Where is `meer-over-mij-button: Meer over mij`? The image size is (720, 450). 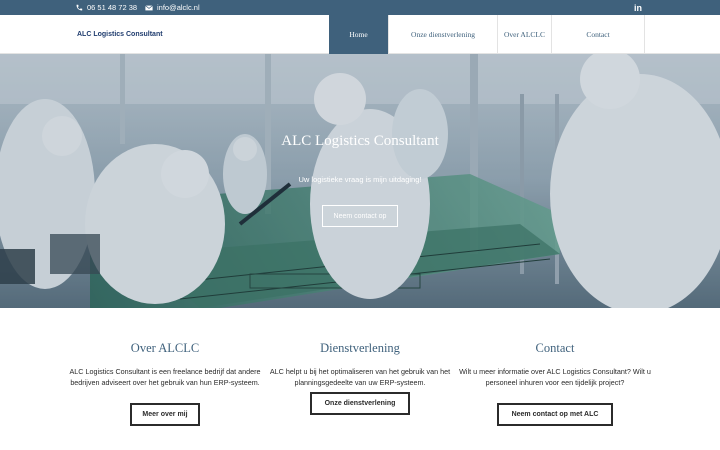 meer-over-mij-button: Meer over mij is located at coordinates (165, 414).